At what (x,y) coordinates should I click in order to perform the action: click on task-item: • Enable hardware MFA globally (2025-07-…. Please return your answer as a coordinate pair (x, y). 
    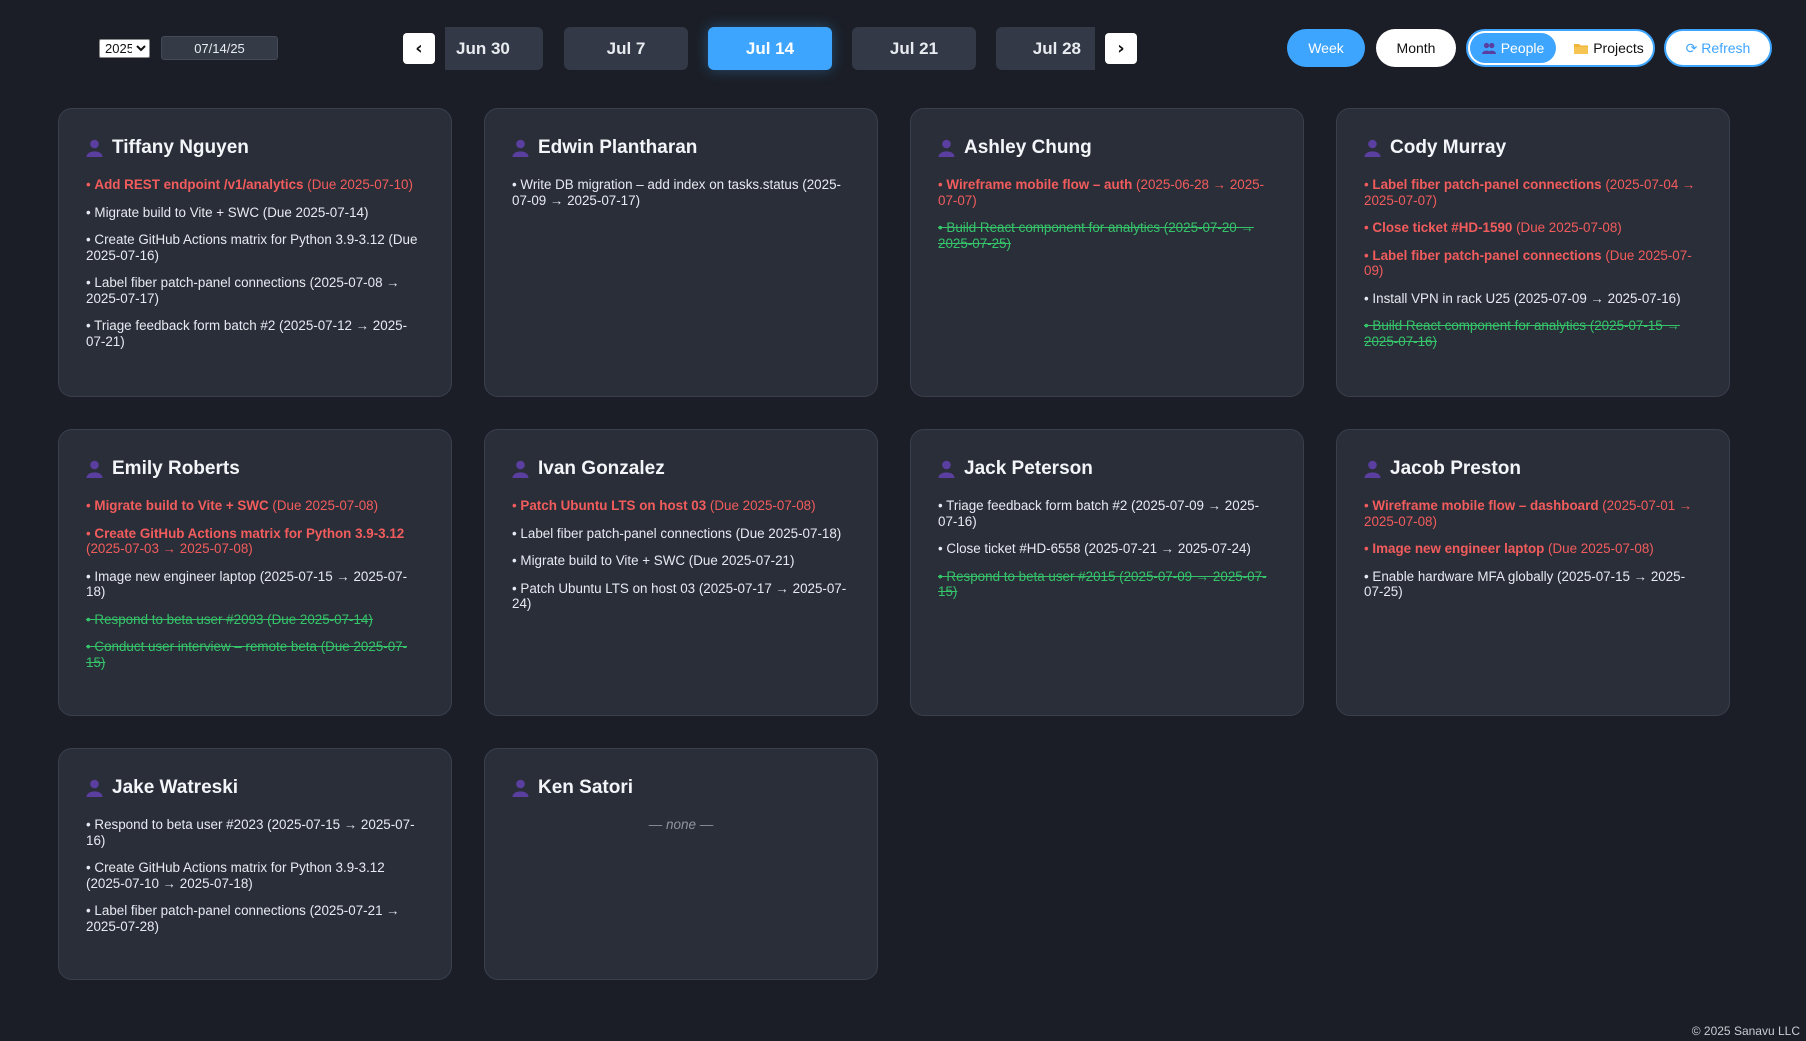
    Looking at the image, I should click on (1533, 584).